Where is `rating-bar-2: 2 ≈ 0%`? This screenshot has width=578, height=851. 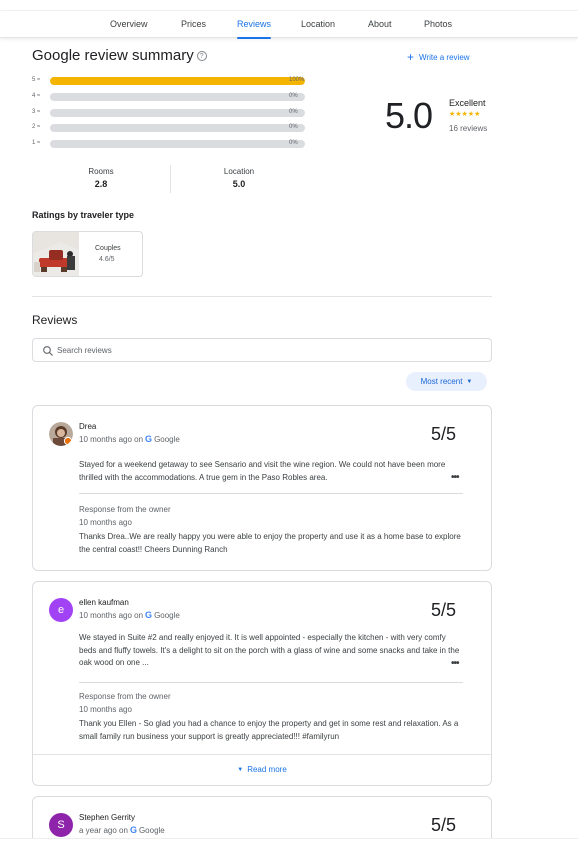 rating-bar-2: 2 ≈ 0% is located at coordinates (172, 128).